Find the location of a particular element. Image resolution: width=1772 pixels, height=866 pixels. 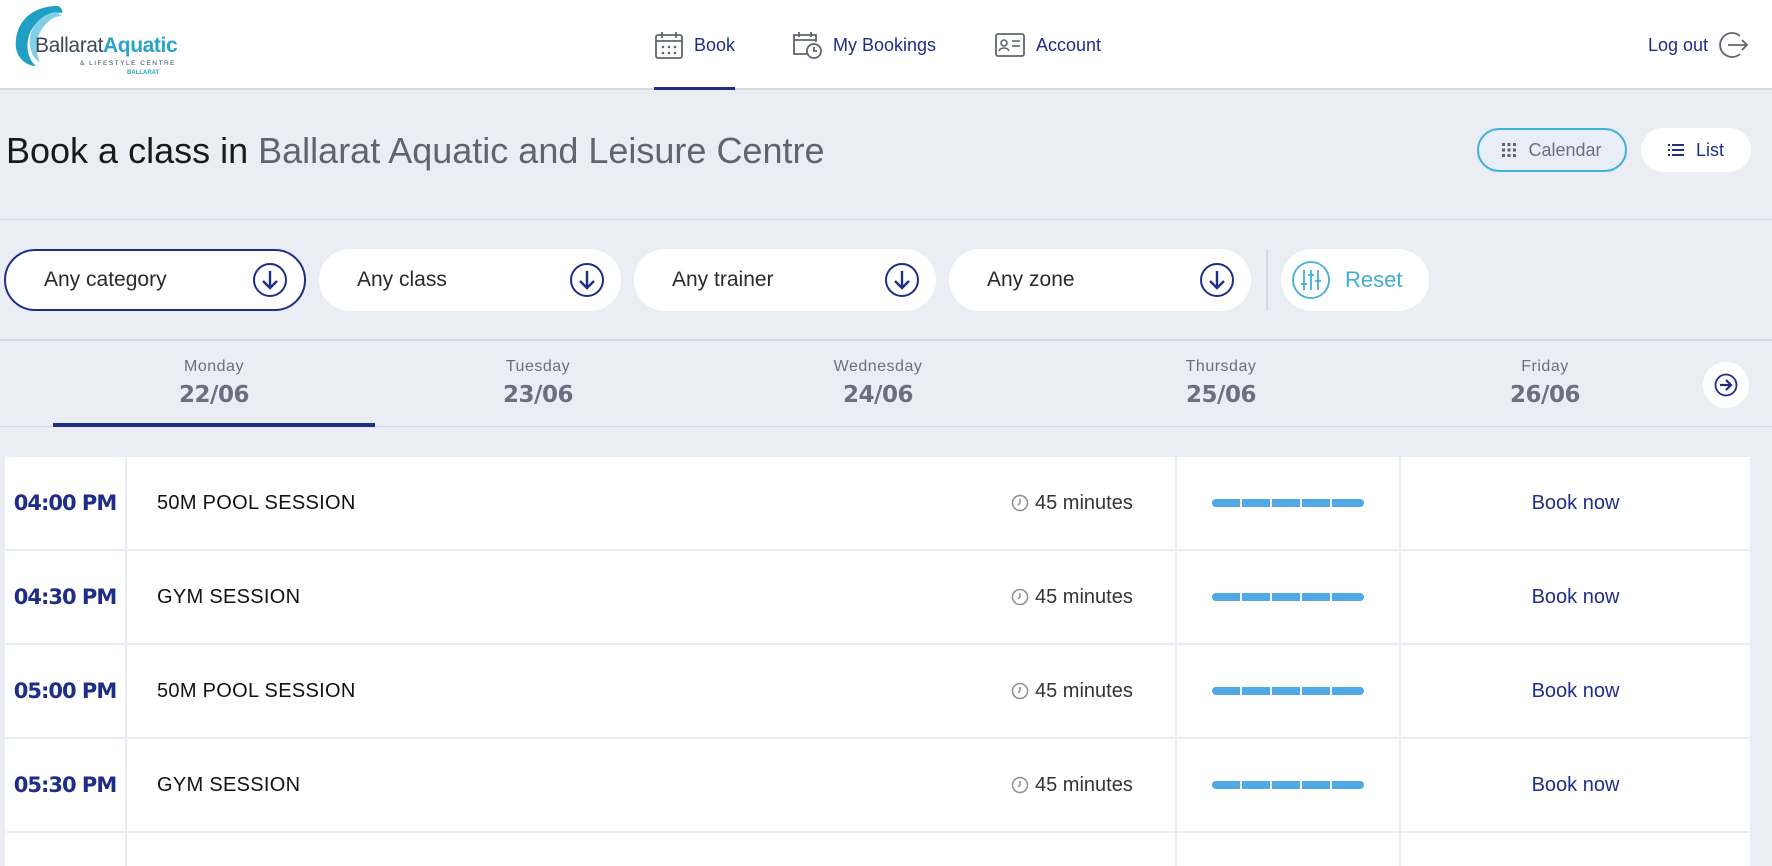

page-title-venue: Ballarat Aquatic and Leisure Centre is located at coordinates (541, 150).